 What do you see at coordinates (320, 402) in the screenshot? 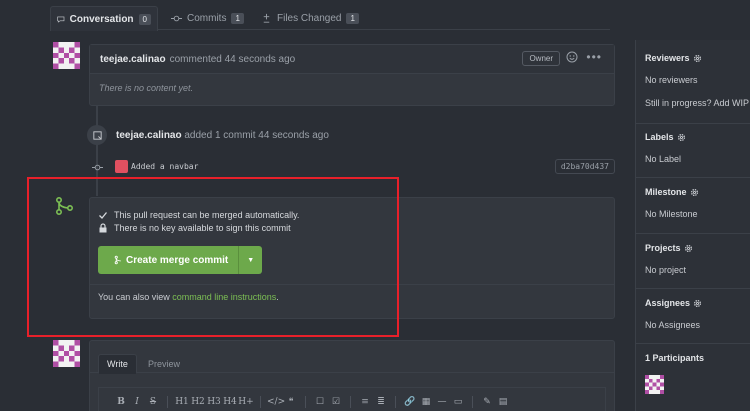
I see `checkbox-icon: ☐` at bounding box center [320, 402].